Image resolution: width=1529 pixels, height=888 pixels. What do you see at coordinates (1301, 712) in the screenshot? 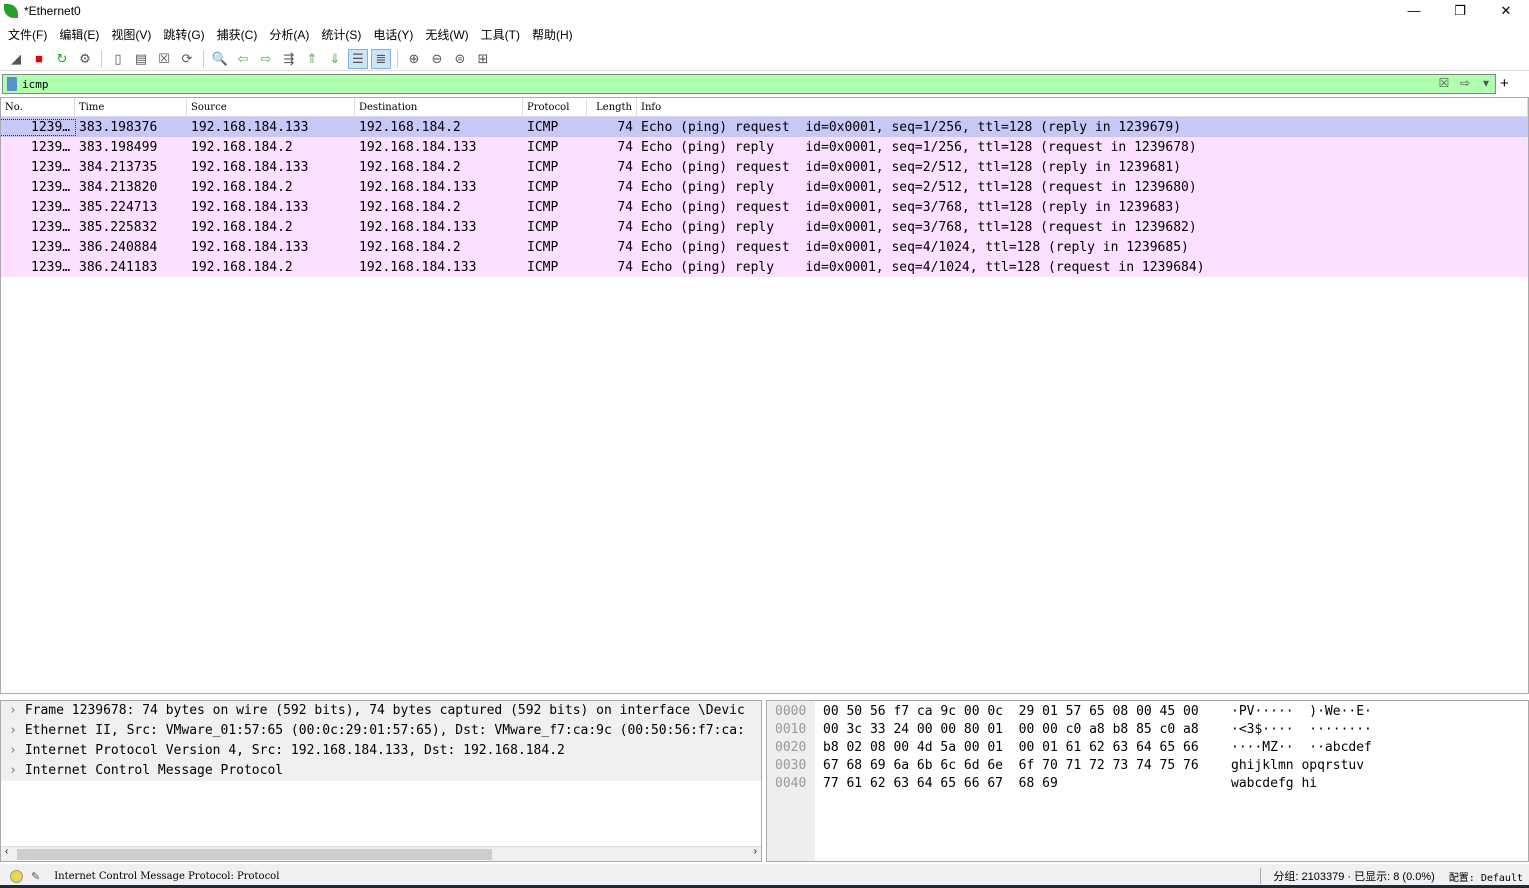
I see `hex-ascii: ·PV····· )·We··E·` at bounding box center [1301, 712].